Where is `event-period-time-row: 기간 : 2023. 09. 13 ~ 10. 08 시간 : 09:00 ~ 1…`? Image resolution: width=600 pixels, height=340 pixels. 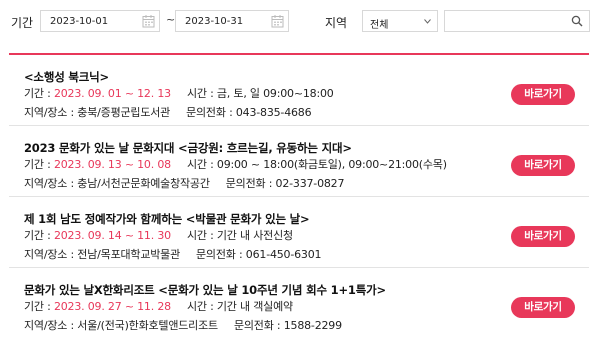 event-period-time-row: 기간 : 2023. 09. 13 ~ 10. 08 시간 : 09:00 ~ 1… is located at coordinates (235, 164).